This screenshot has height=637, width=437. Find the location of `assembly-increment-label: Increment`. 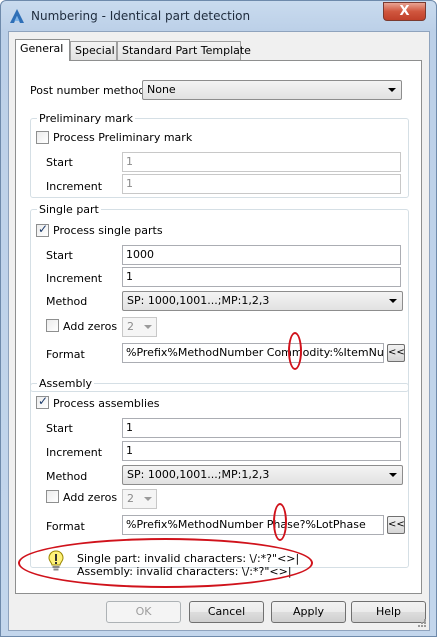

assembly-increment-label: Increment is located at coordinates (74, 452).